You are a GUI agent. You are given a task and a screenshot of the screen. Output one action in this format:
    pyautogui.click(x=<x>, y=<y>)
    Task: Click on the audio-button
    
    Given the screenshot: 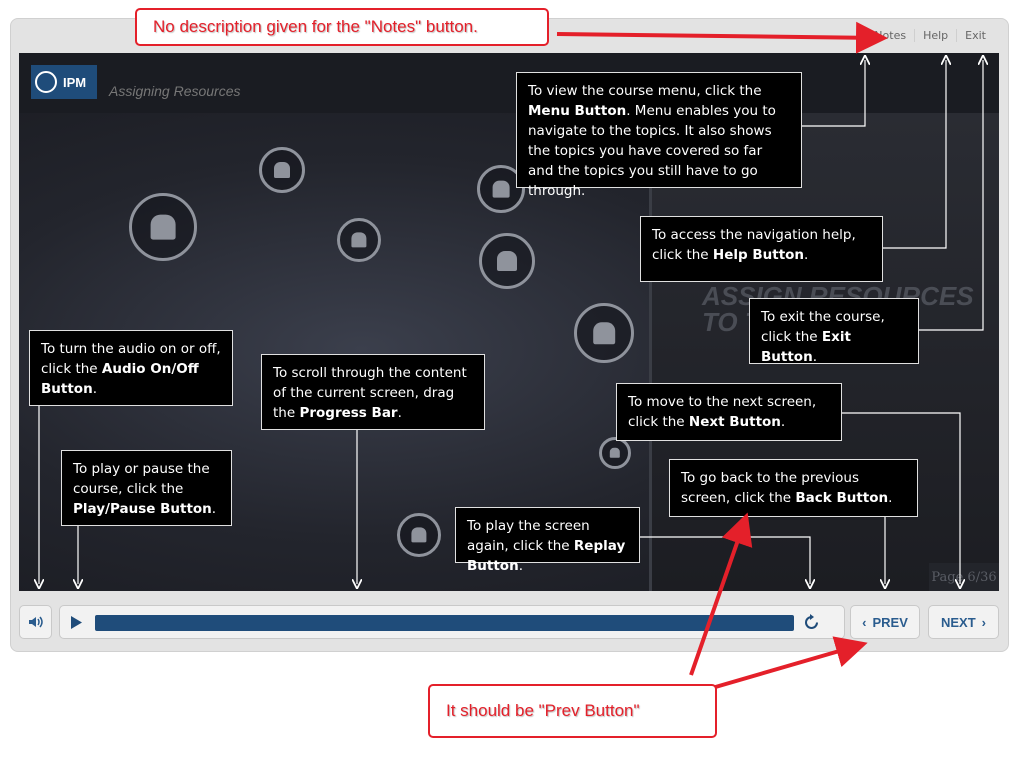 What is the action you would take?
    pyautogui.click(x=35, y=622)
    